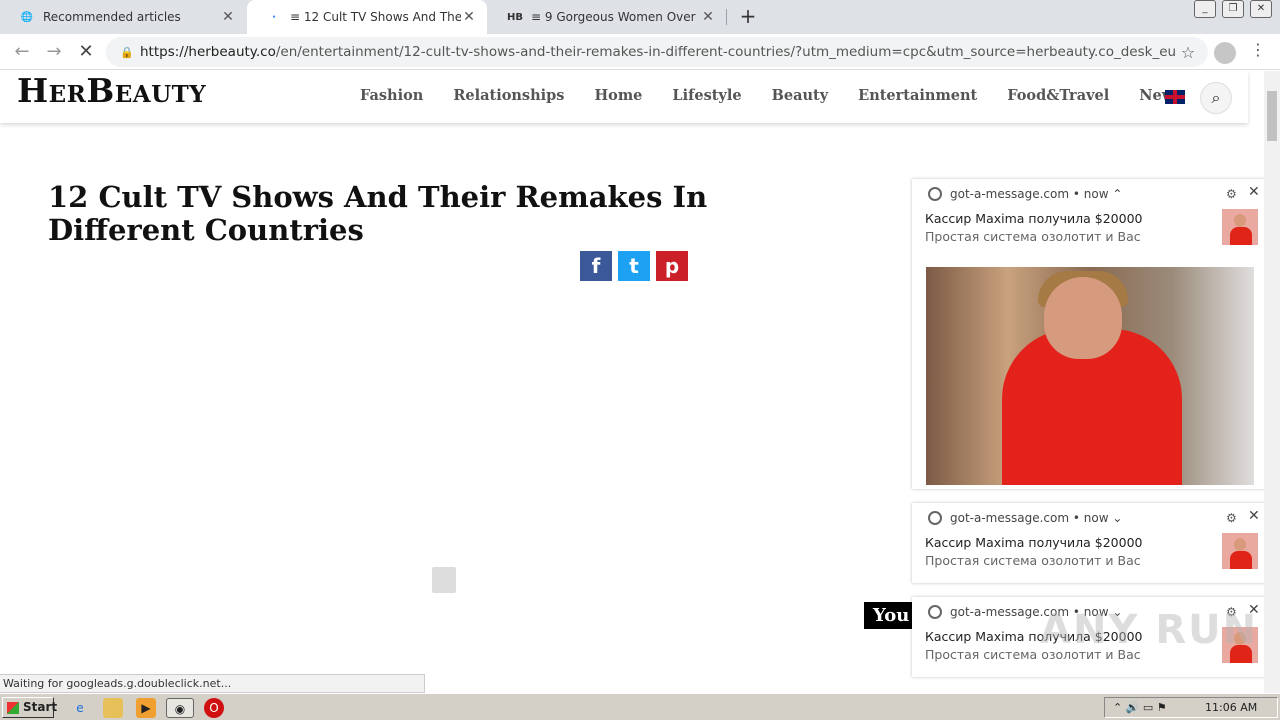 The width and height of the screenshot is (1280, 720). Describe the element at coordinates (800, 95) in the screenshot. I see `nav-beauty: Beauty` at that location.